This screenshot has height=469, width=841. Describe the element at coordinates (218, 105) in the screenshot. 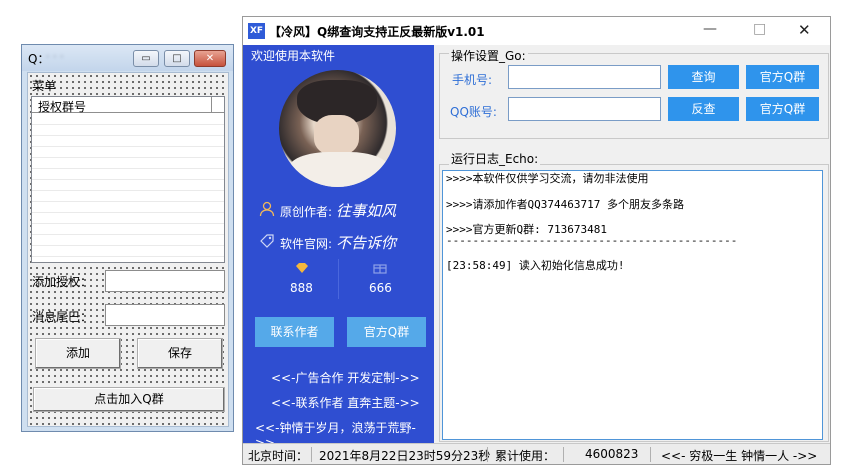

I see `list-header-filler` at that location.